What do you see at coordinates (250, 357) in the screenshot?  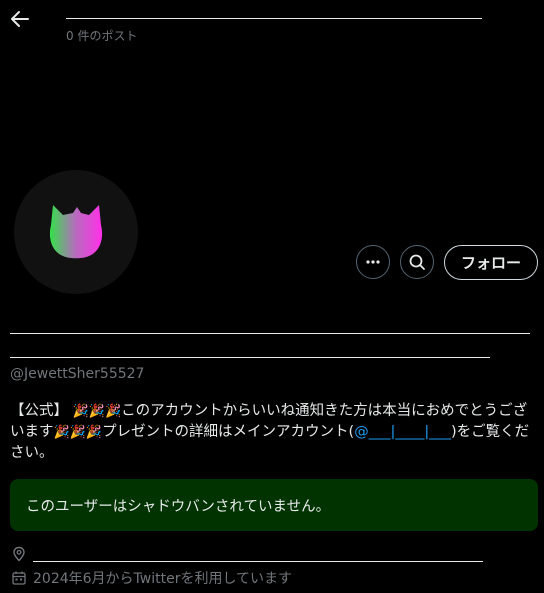 I see `display-name-line-secondary` at bounding box center [250, 357].